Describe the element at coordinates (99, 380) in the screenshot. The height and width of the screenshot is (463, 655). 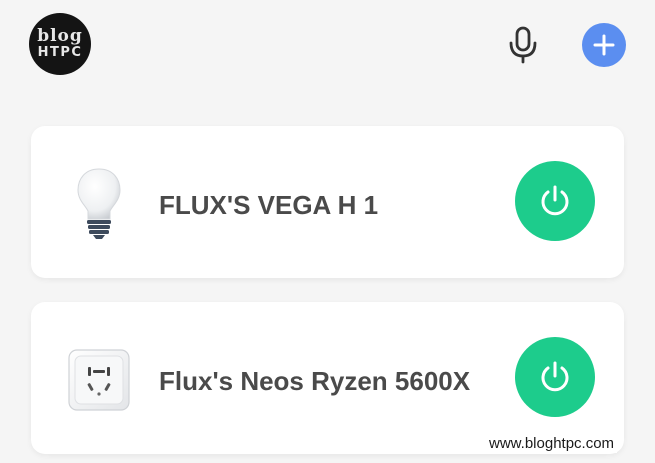
I see `smart-plug-icon` at that location.